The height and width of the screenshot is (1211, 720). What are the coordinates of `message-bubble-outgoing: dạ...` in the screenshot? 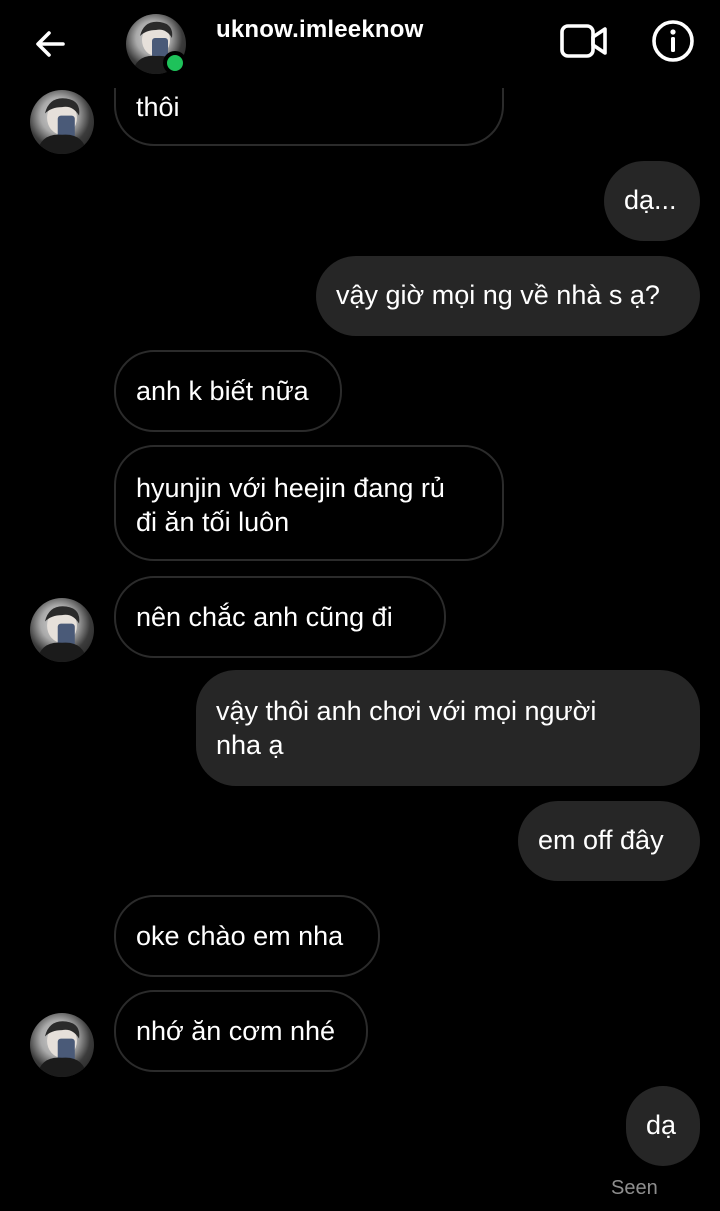 It's located at (652, 201).